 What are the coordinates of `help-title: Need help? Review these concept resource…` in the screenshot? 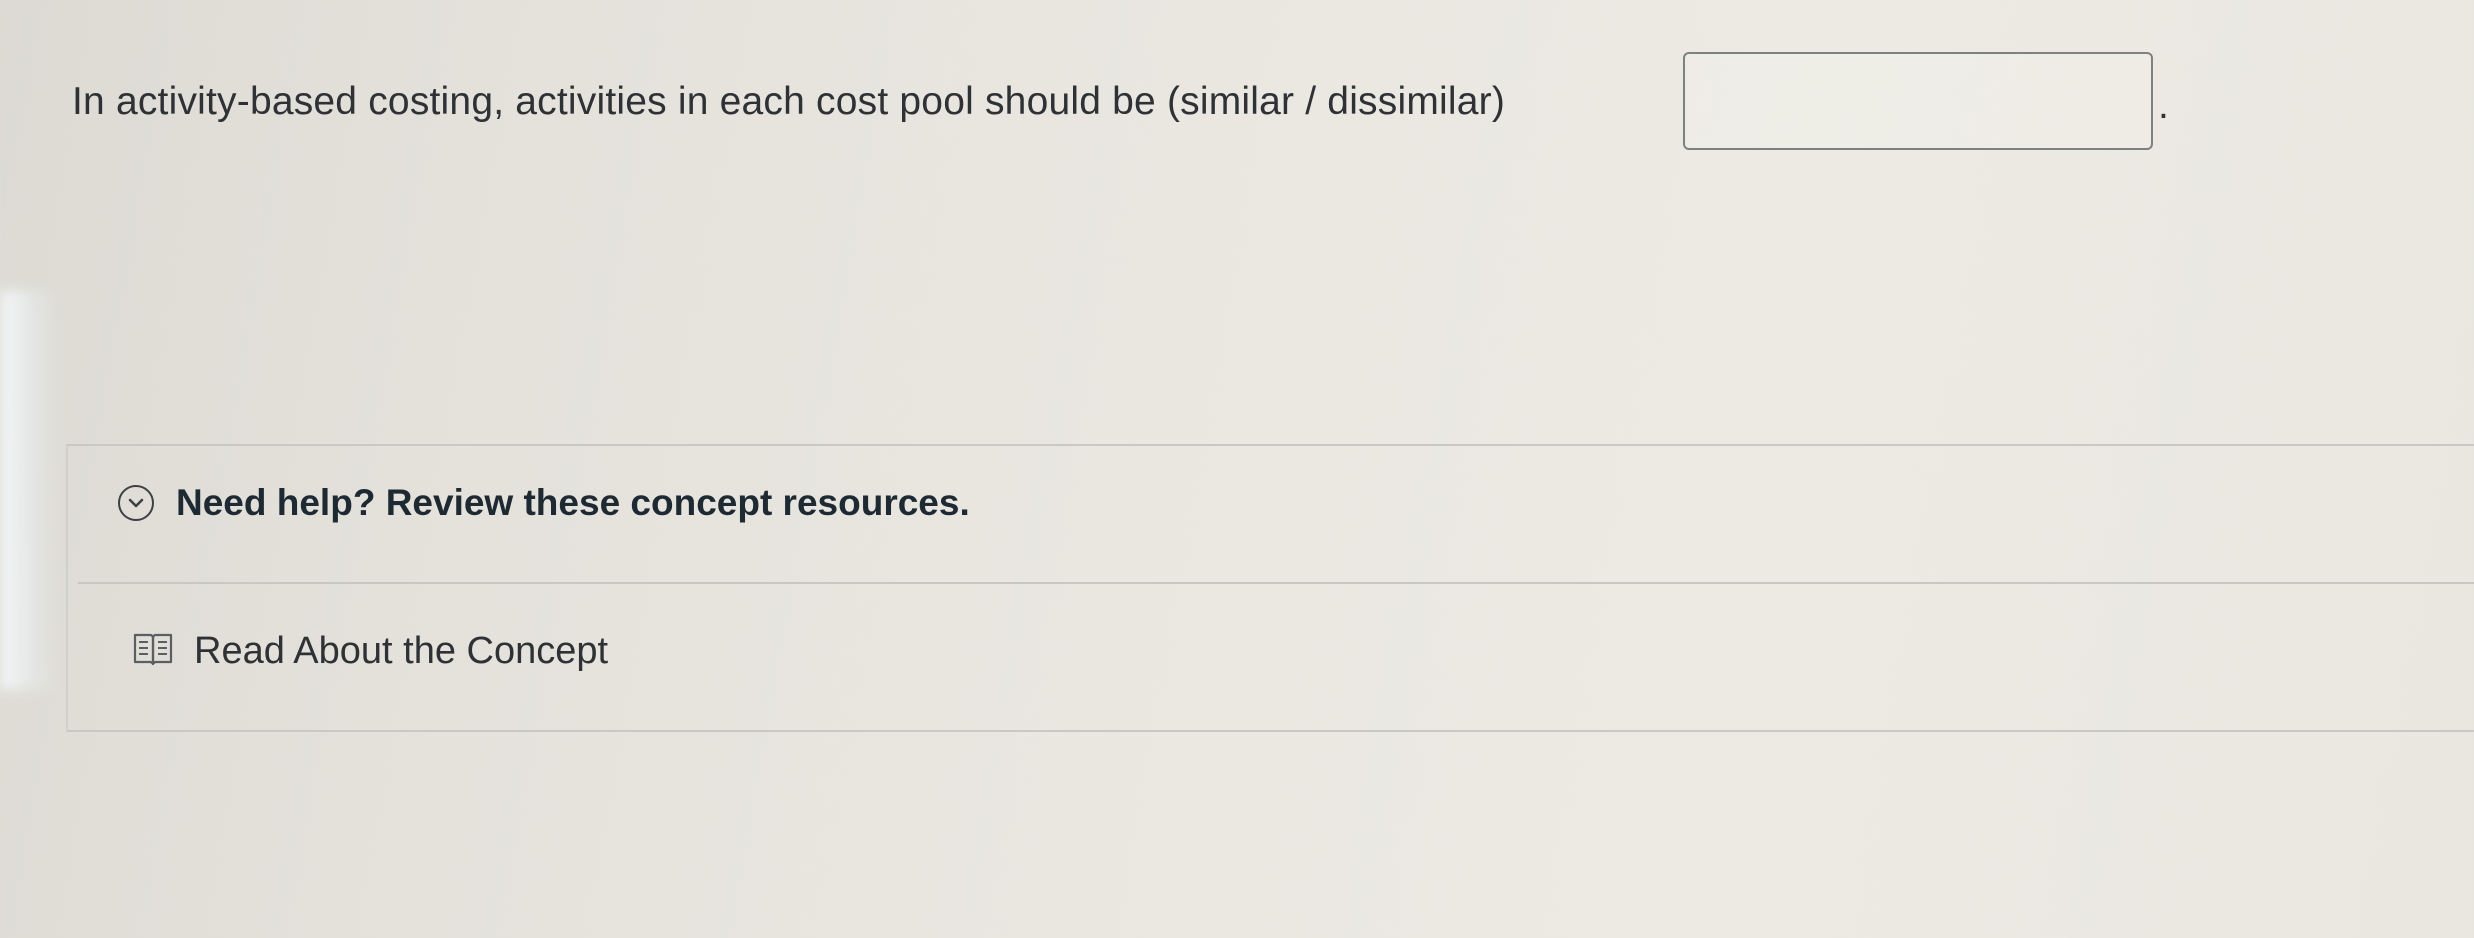 It's located at (573, 503).